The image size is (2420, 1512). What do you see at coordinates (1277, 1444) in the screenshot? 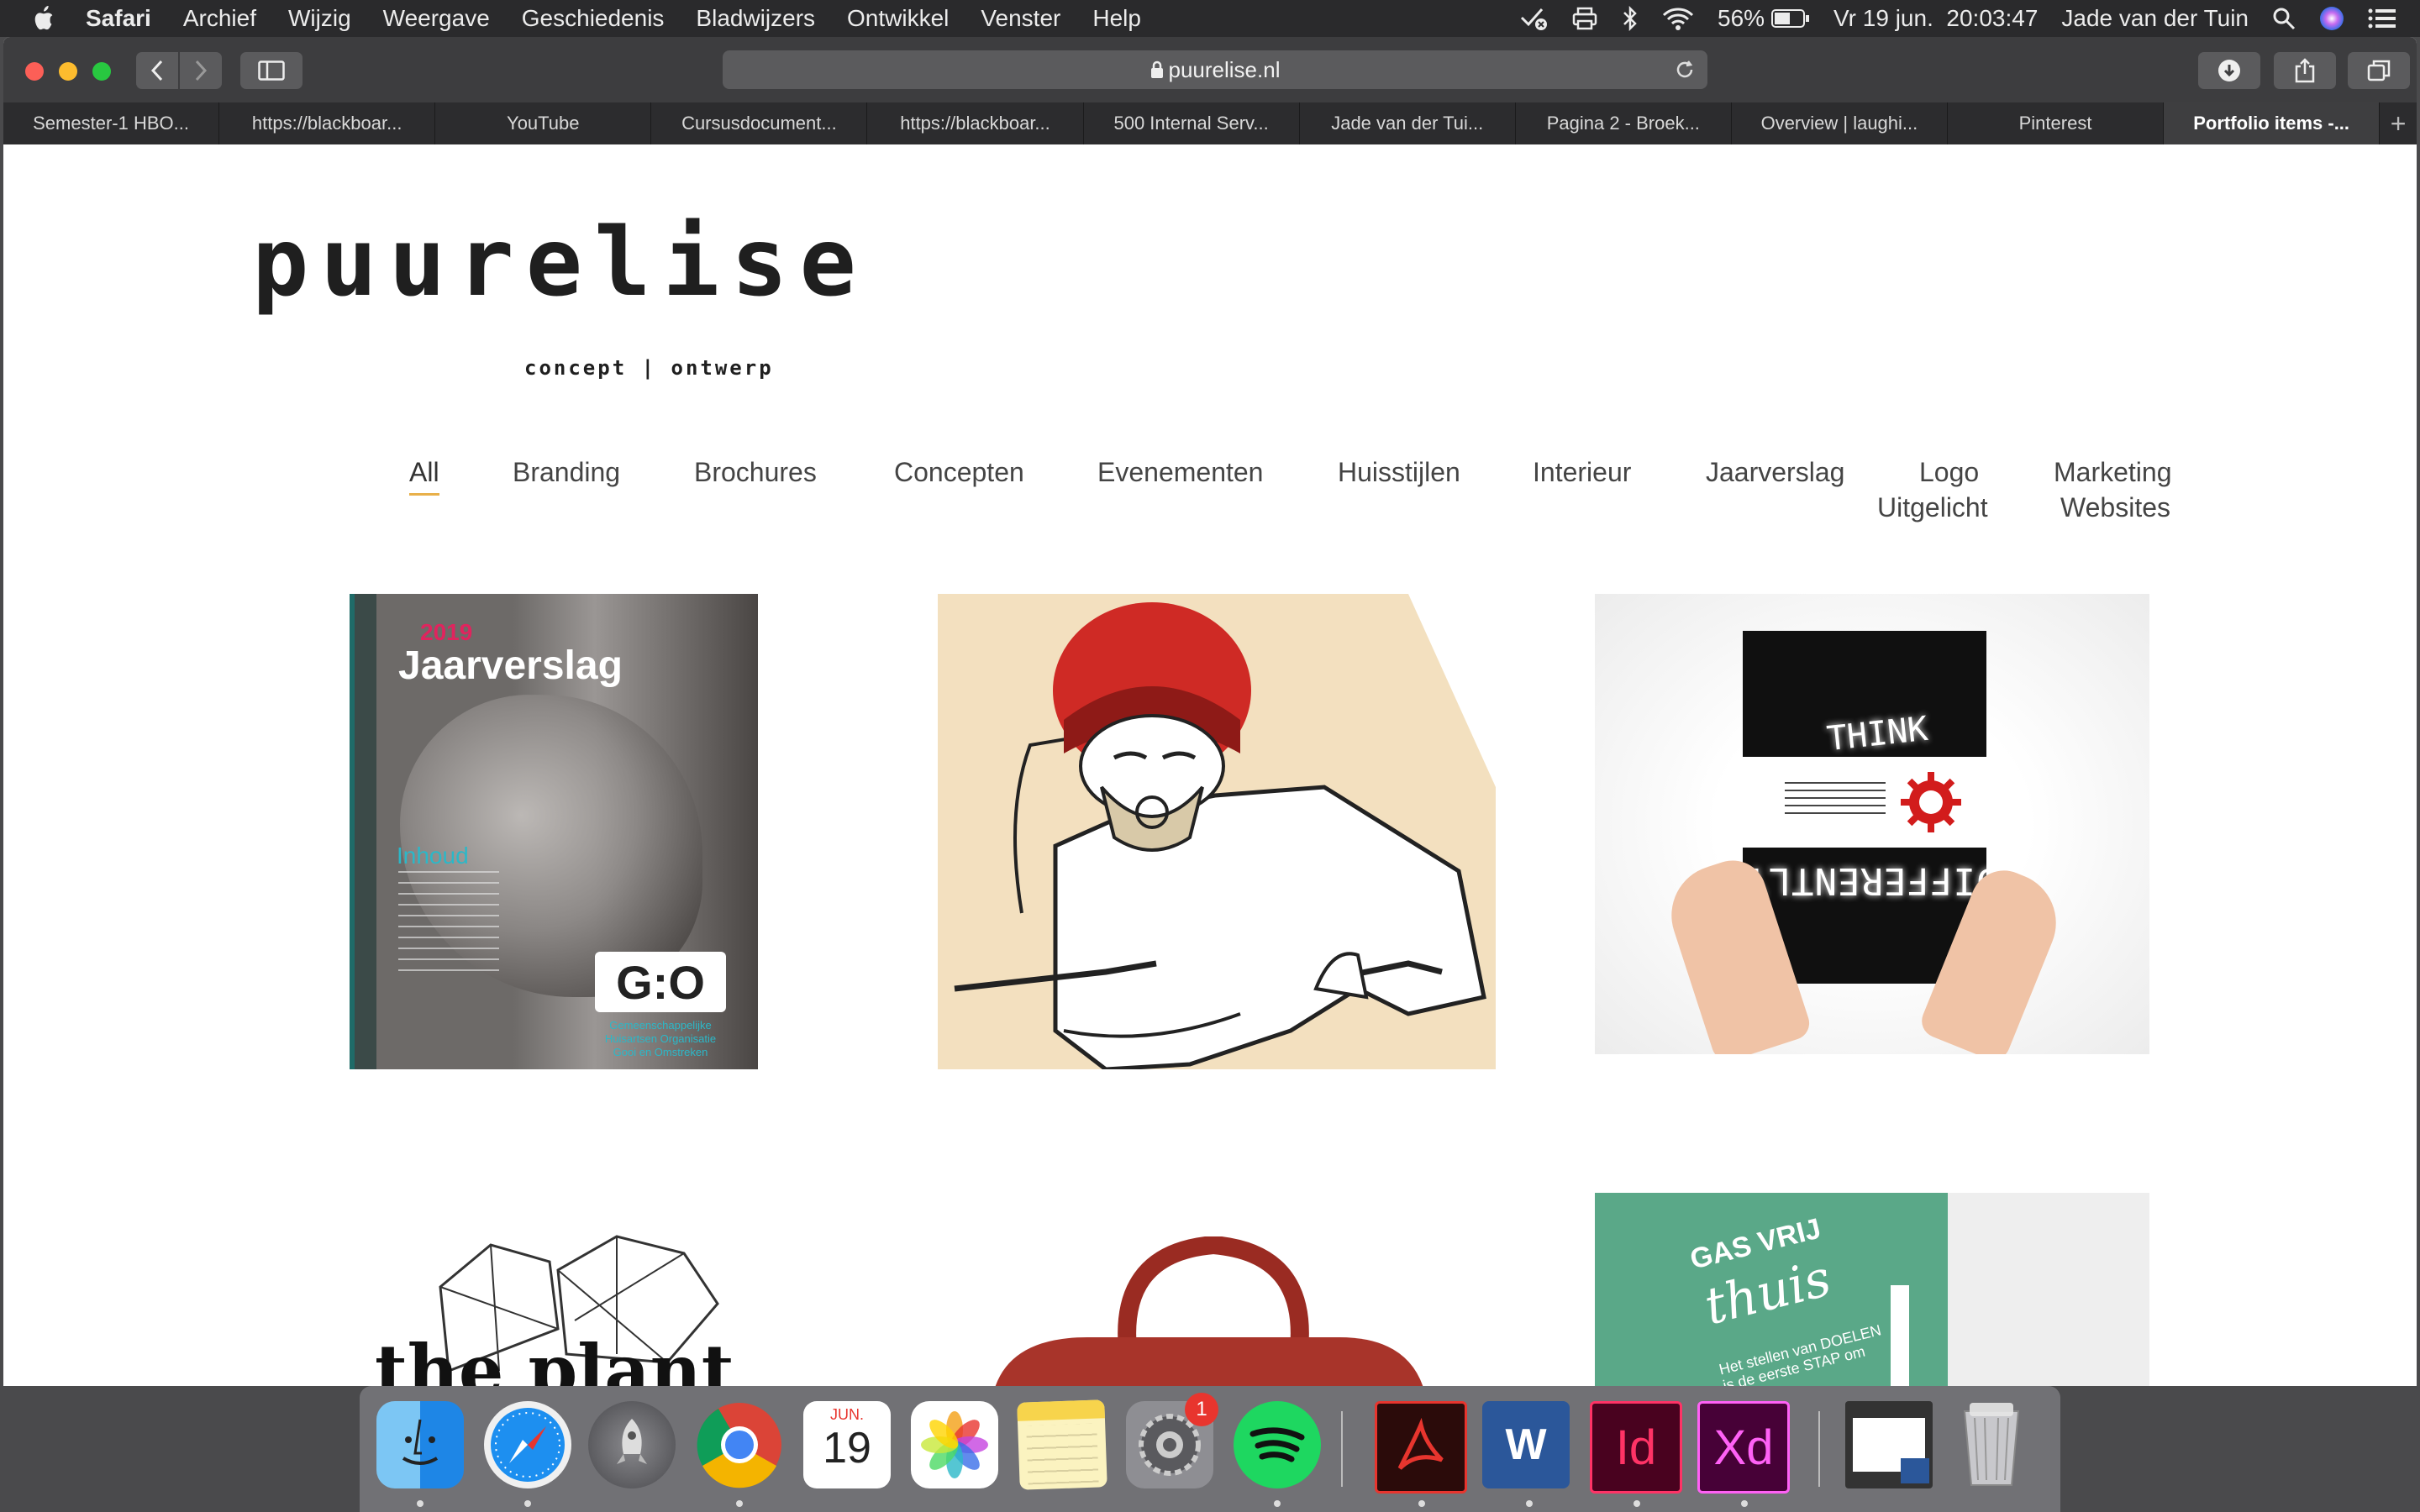
I see `spotify-icon` at bounding box center [1277, 1444].